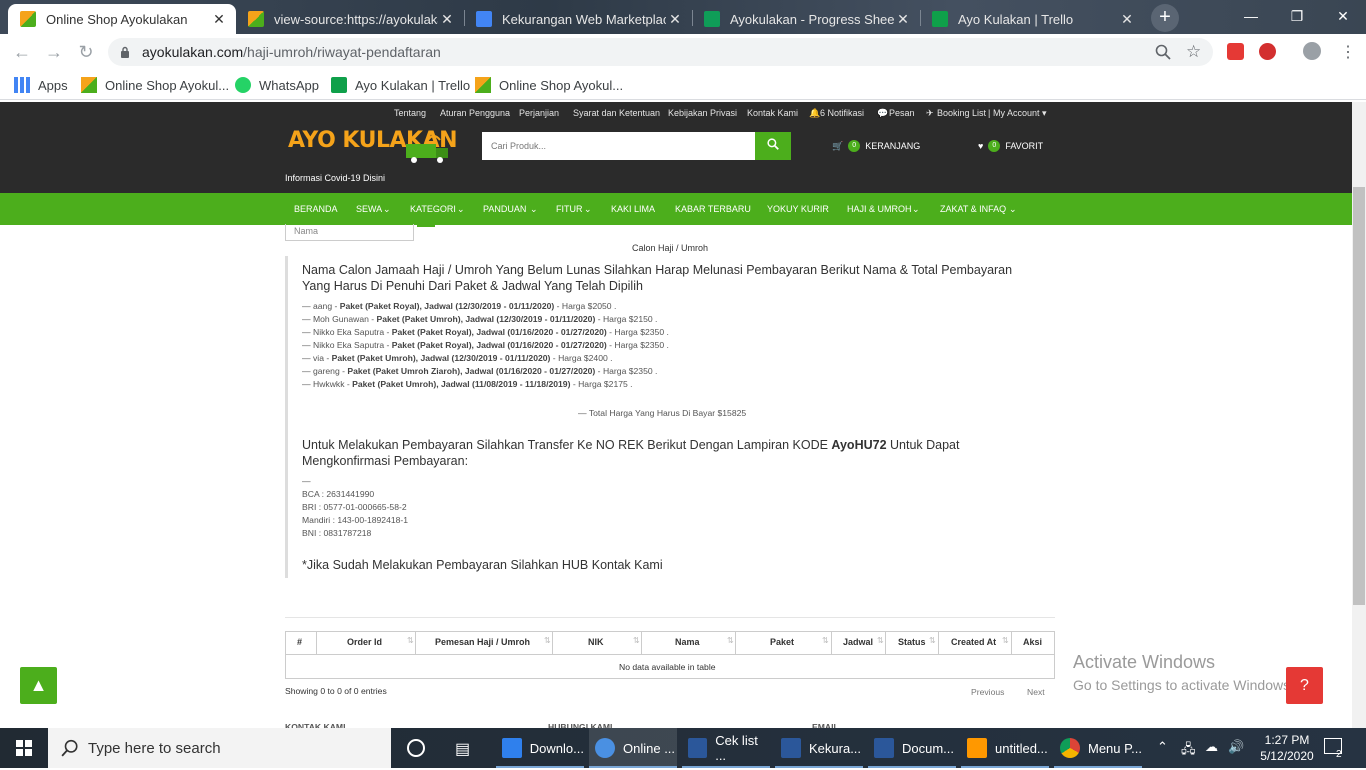  Describe the element at coordinates (1267, 51) in the screenshot. I see `adblock-icon` at that location.